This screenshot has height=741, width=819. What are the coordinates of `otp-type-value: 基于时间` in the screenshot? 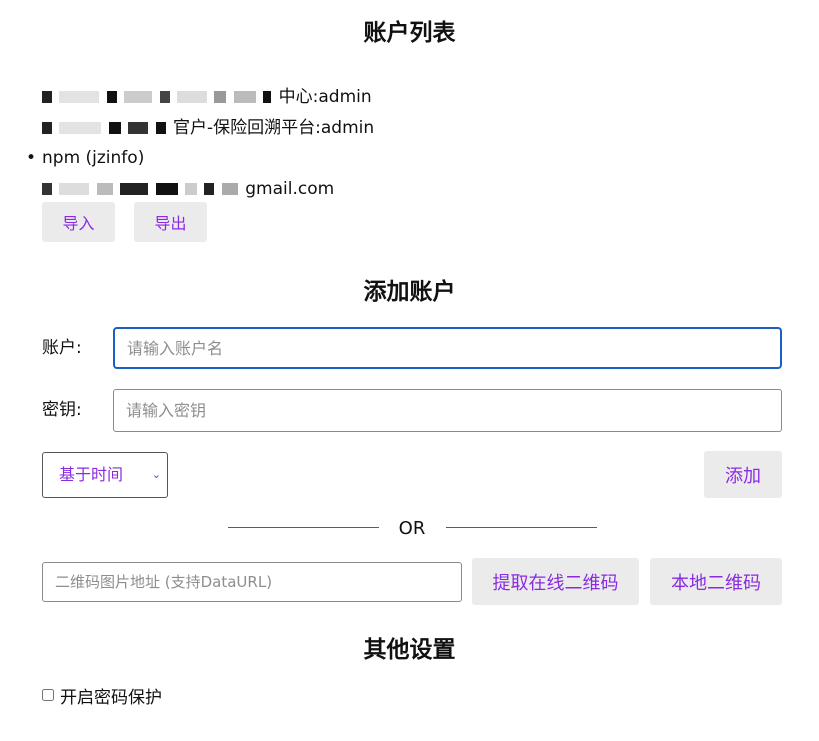 It's located at (91, 474).